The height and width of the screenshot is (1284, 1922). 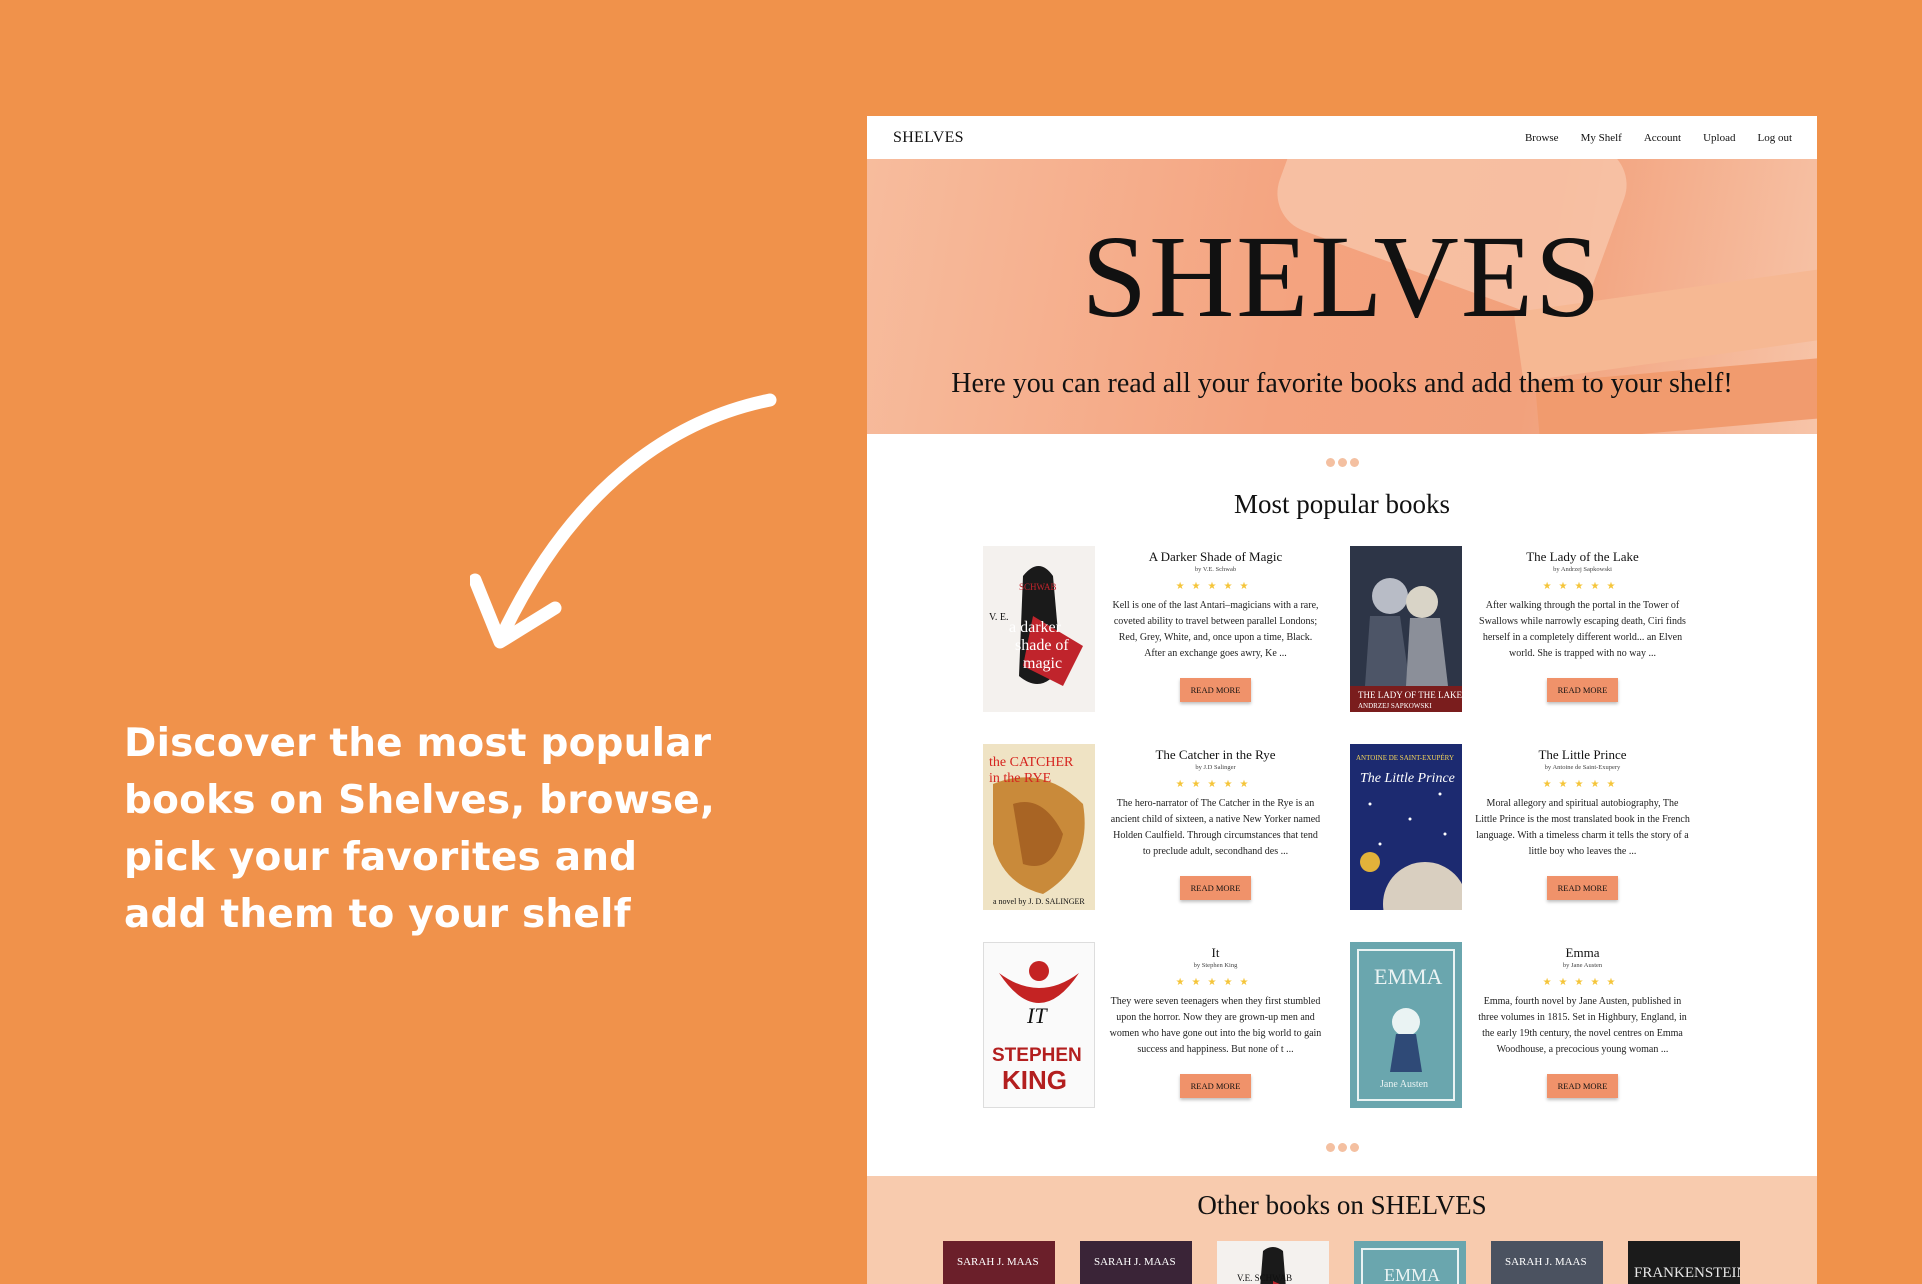 What do you see at coordinates (1031, 762) in the screenshot?
I see `svg-text: the CATCHER` at bounding box center [1031, 762].